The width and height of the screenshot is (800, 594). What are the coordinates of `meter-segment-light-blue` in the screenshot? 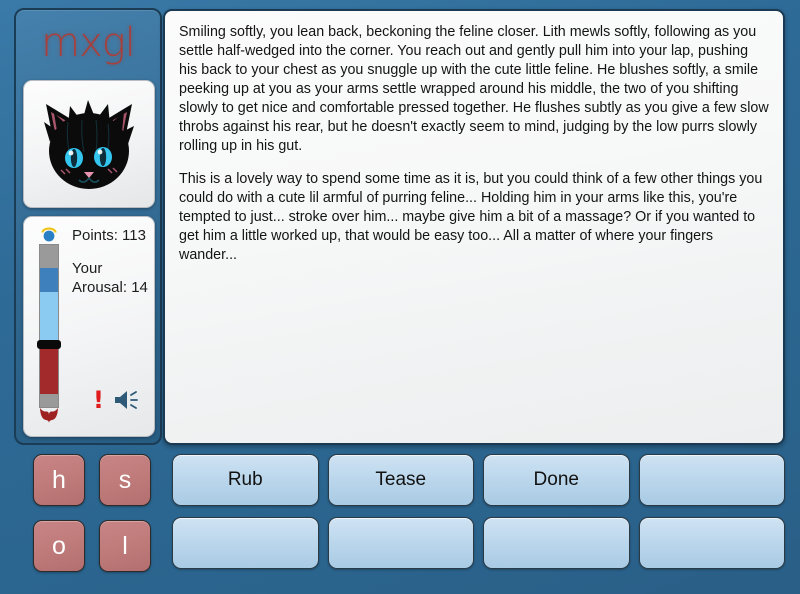 It's located at (49, 317).